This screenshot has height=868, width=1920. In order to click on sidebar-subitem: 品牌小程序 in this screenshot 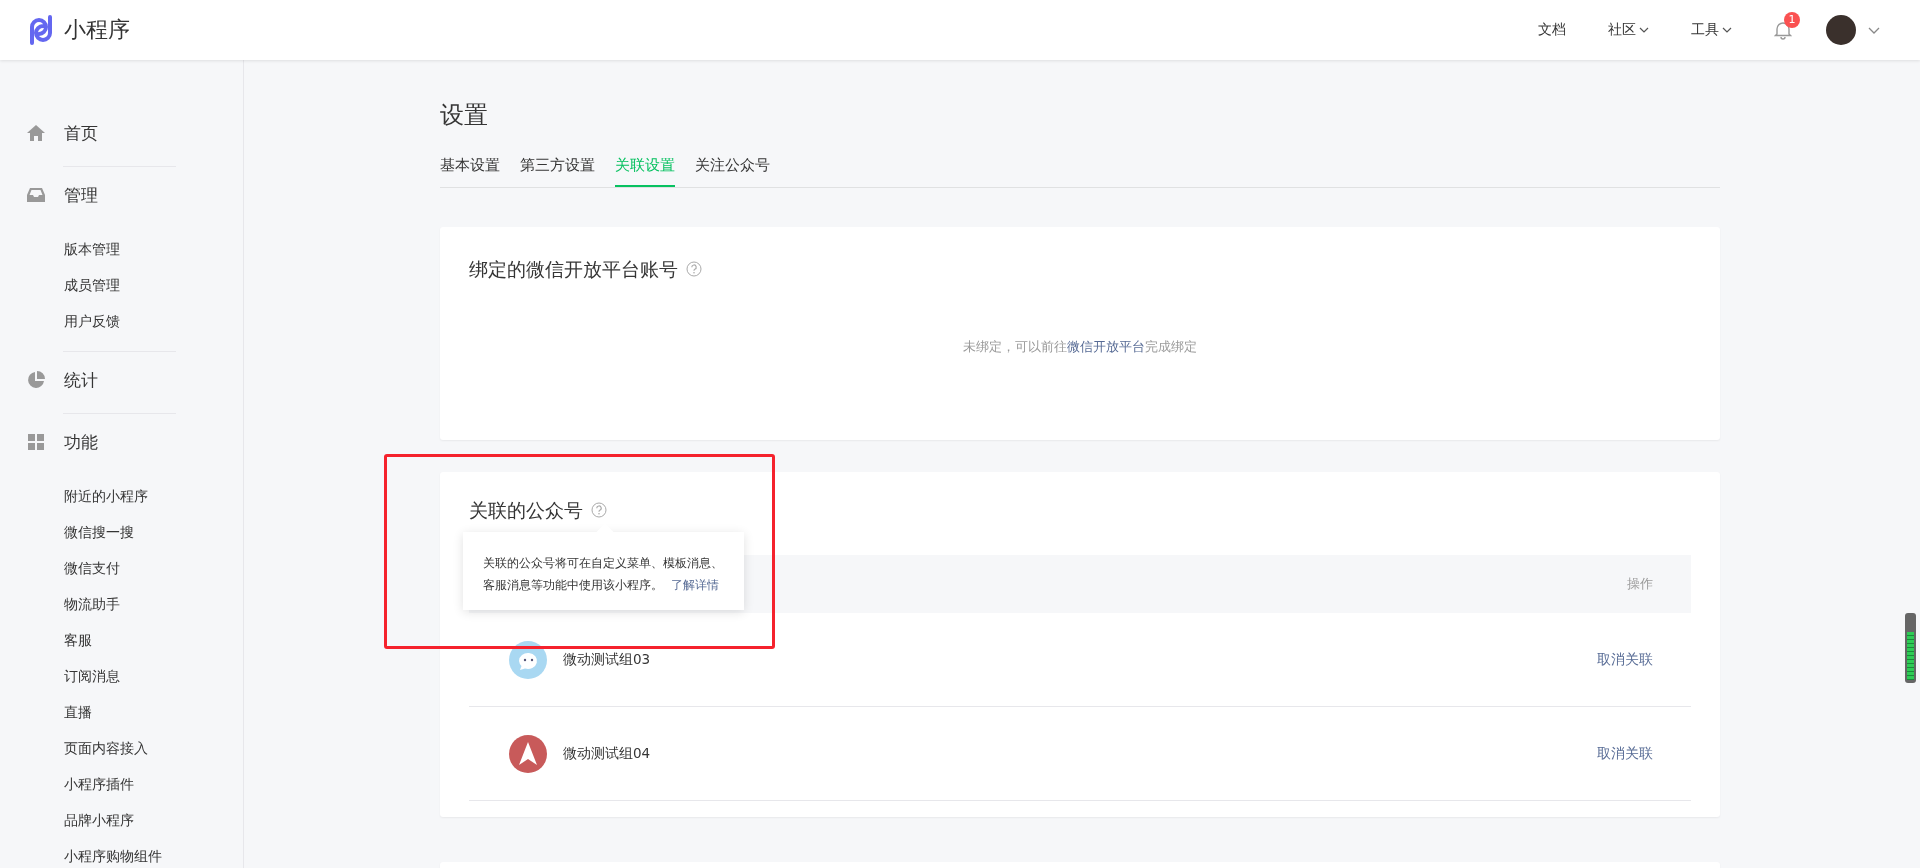, I will do `click(121, 820)`.